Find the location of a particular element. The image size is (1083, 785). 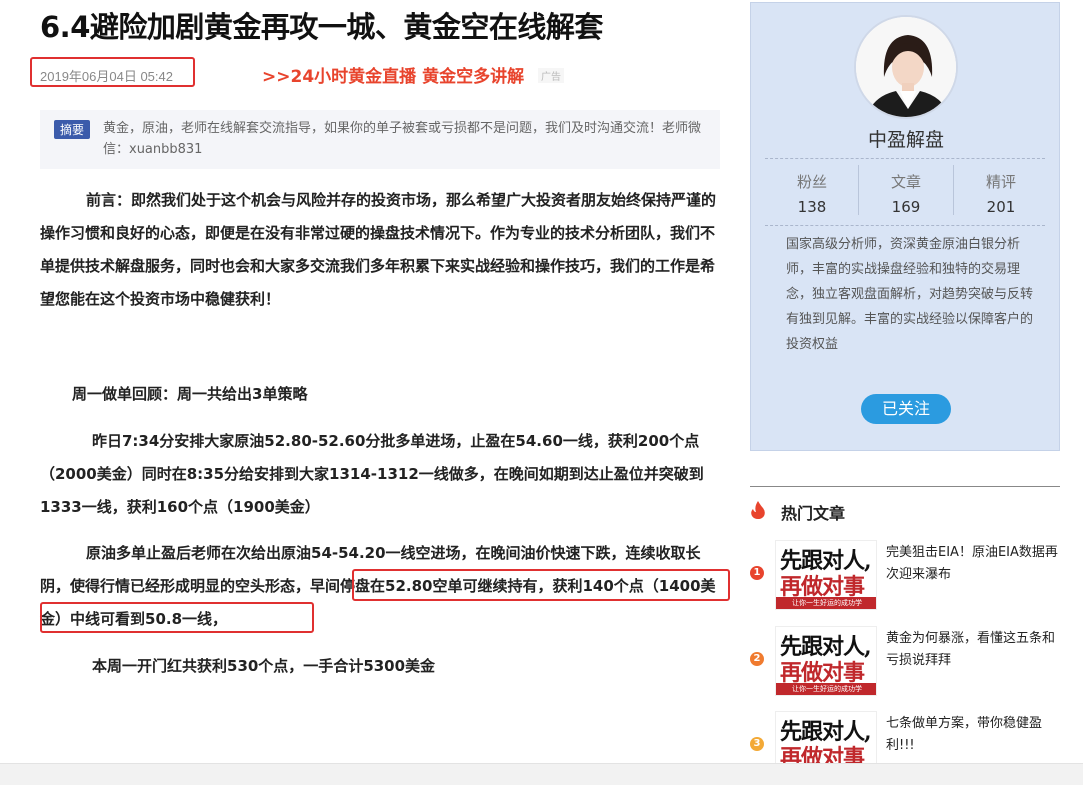

stat-reviews: 精评 201 is located at coordinates (1001, 193).